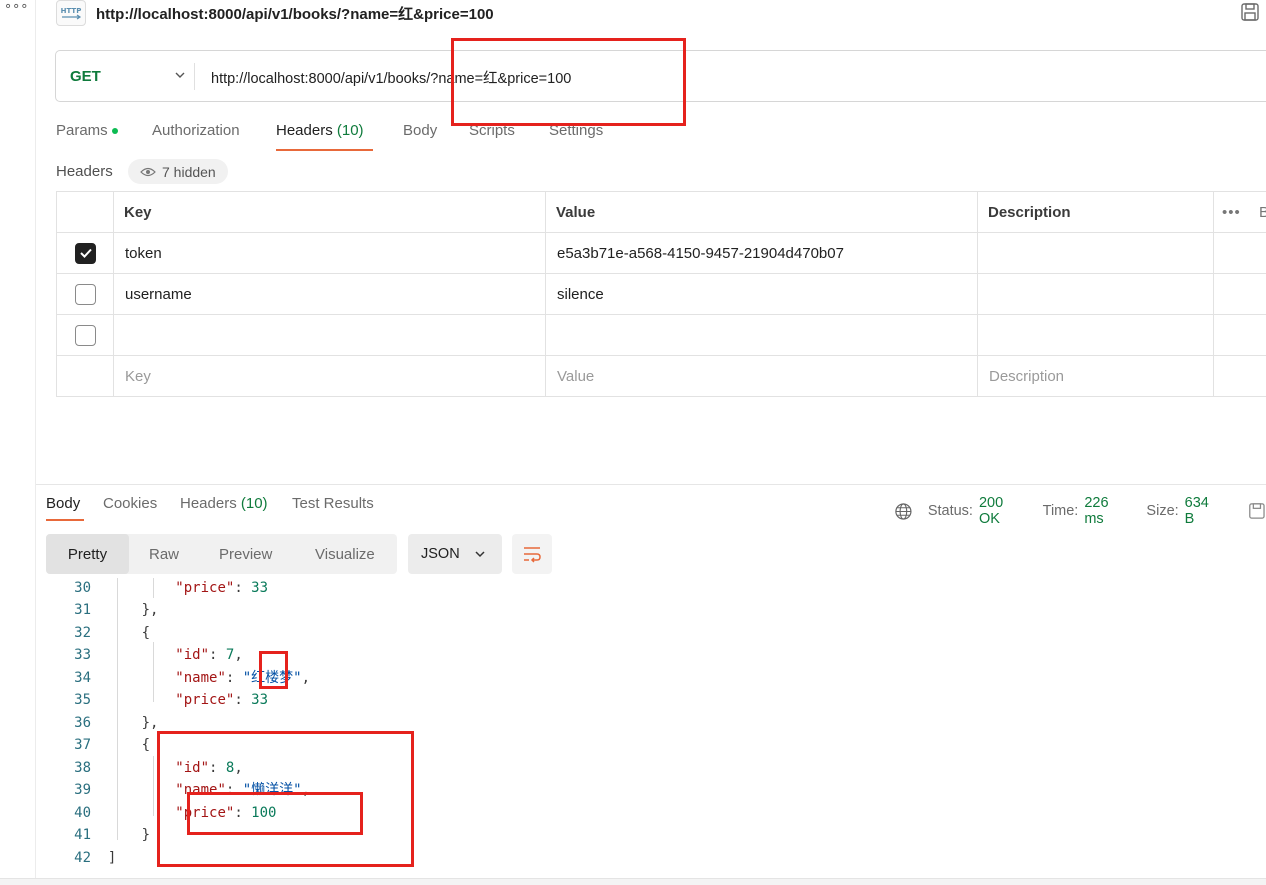 The width and height of the screenshot is (1266, 885). What do you see at coordinates (97, 610) in the screenshot?
I see `code-line: 31 },` at bounding box center [97, 610].